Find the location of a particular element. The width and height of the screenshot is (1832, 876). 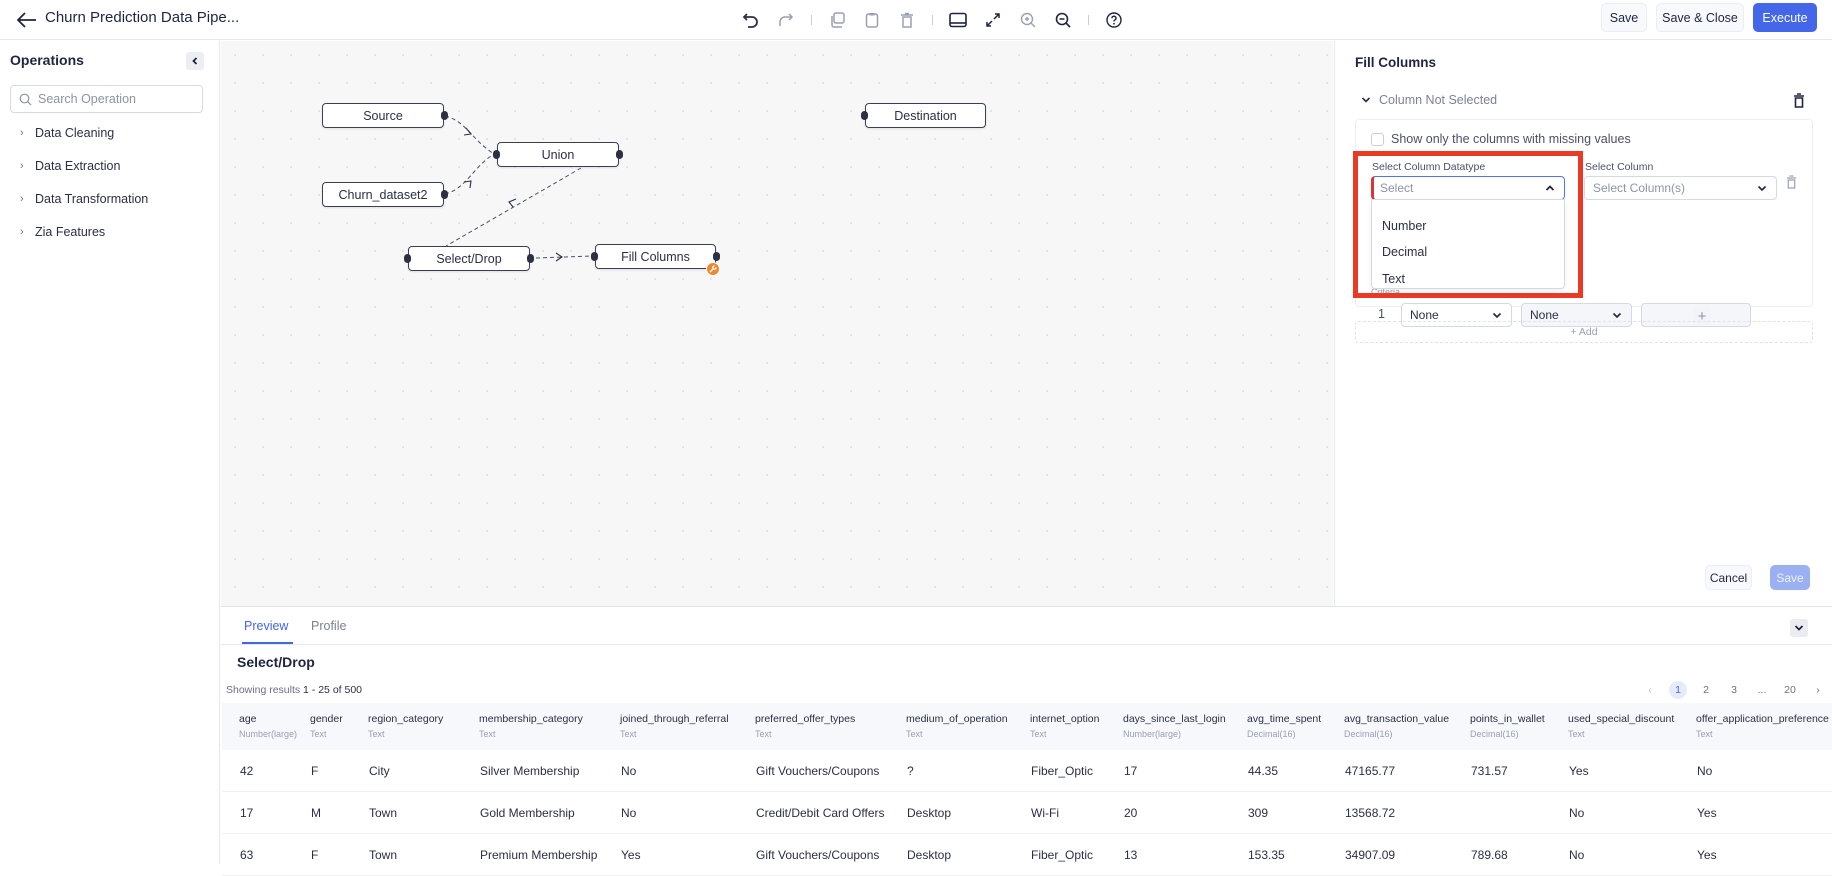

page-1: 1 is located at coordinates (1678, 690).